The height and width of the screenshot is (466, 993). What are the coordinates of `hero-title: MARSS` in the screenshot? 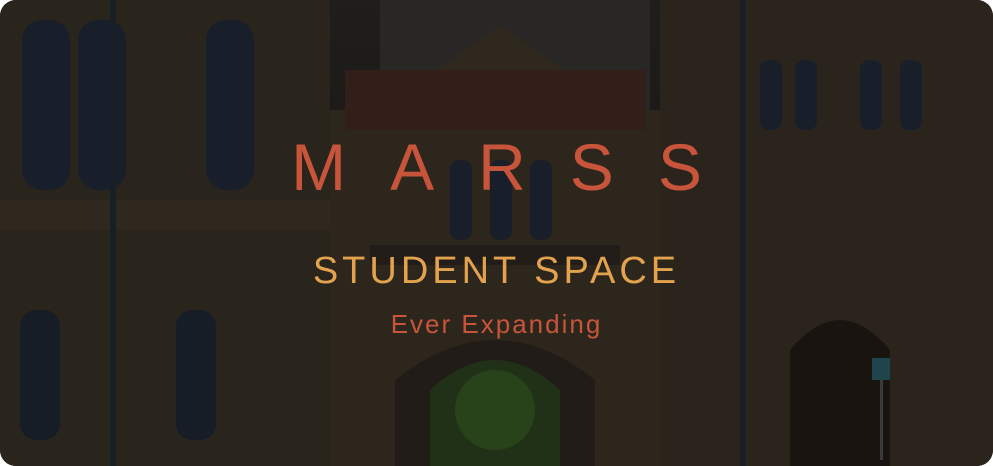 It's located at (518, 167).